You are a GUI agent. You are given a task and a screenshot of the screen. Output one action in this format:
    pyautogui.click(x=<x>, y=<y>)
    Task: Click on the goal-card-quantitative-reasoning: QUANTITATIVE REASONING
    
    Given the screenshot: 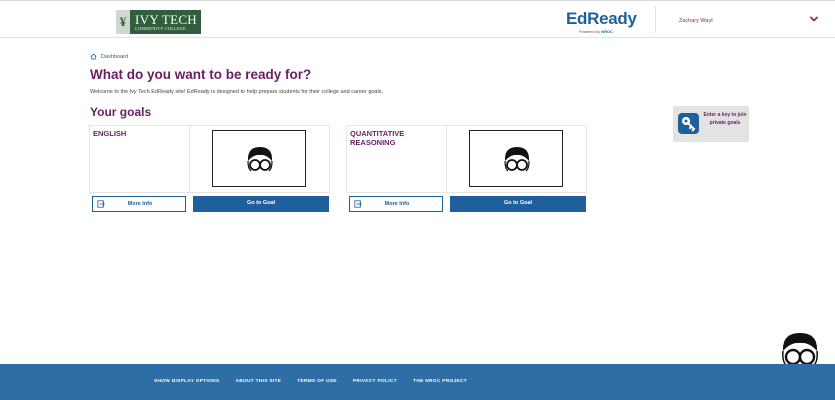 What is the action you would take?
    pyautogui.click(x=396, y=159)
    